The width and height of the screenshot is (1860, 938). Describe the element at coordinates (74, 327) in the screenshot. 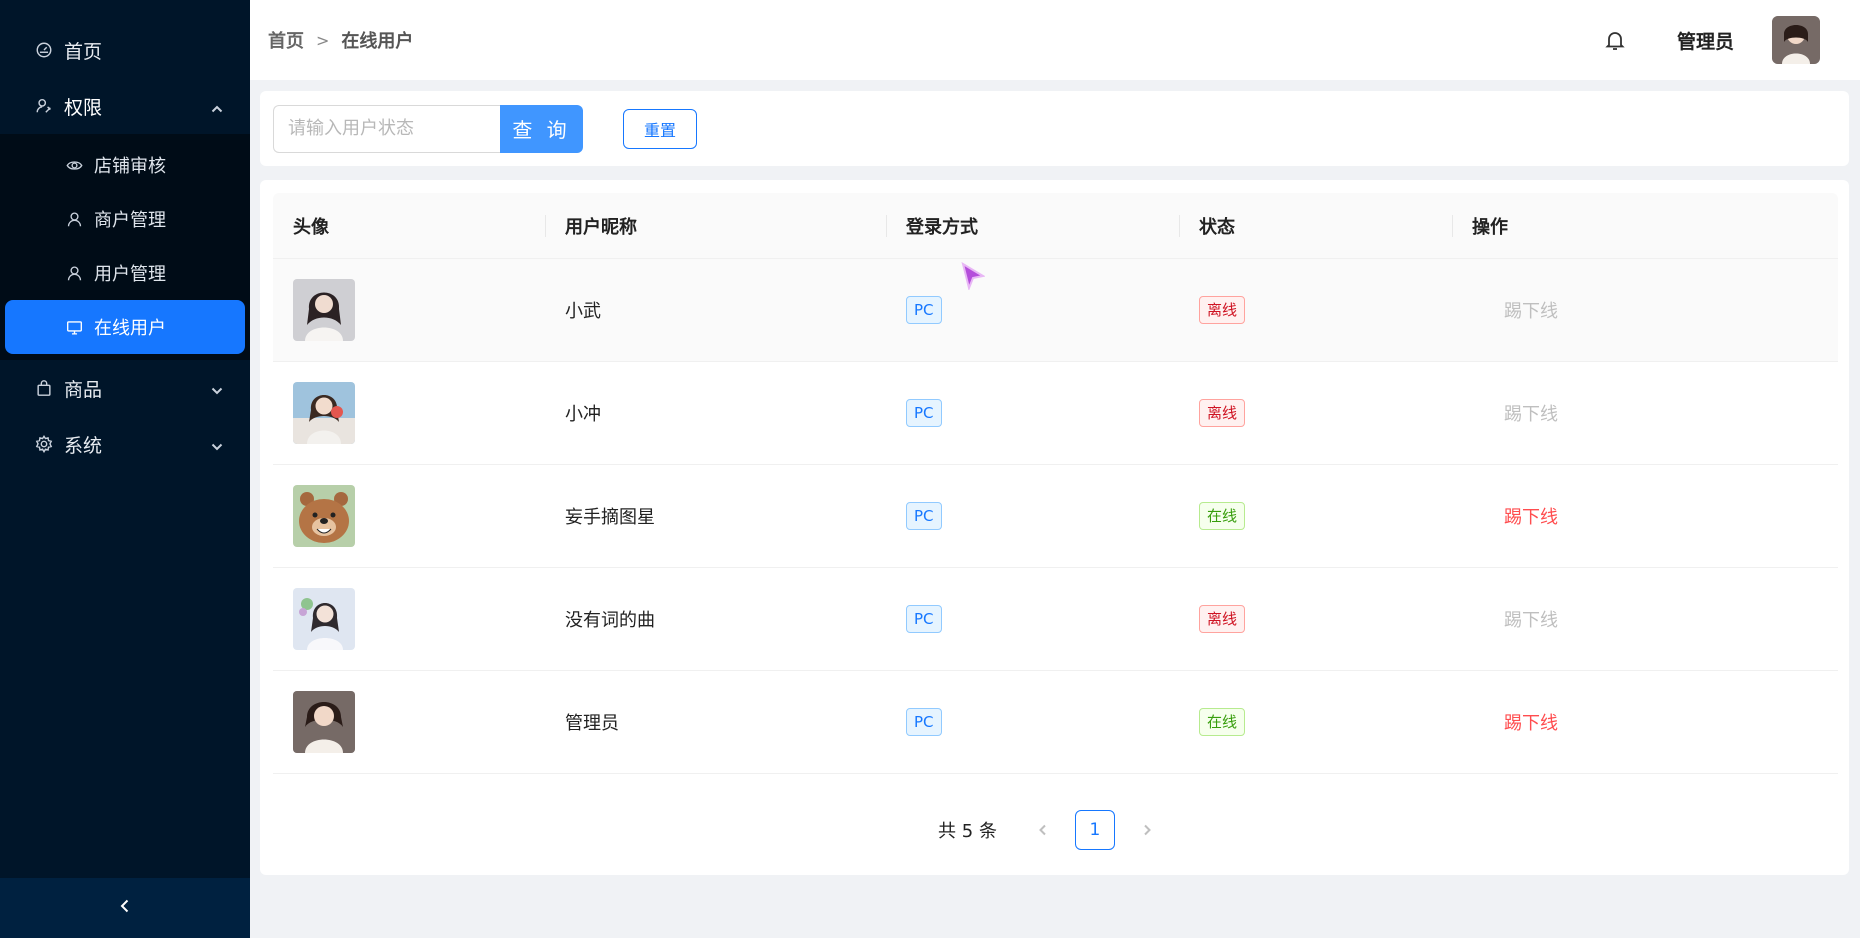

I see `monitor-icon` at that location.